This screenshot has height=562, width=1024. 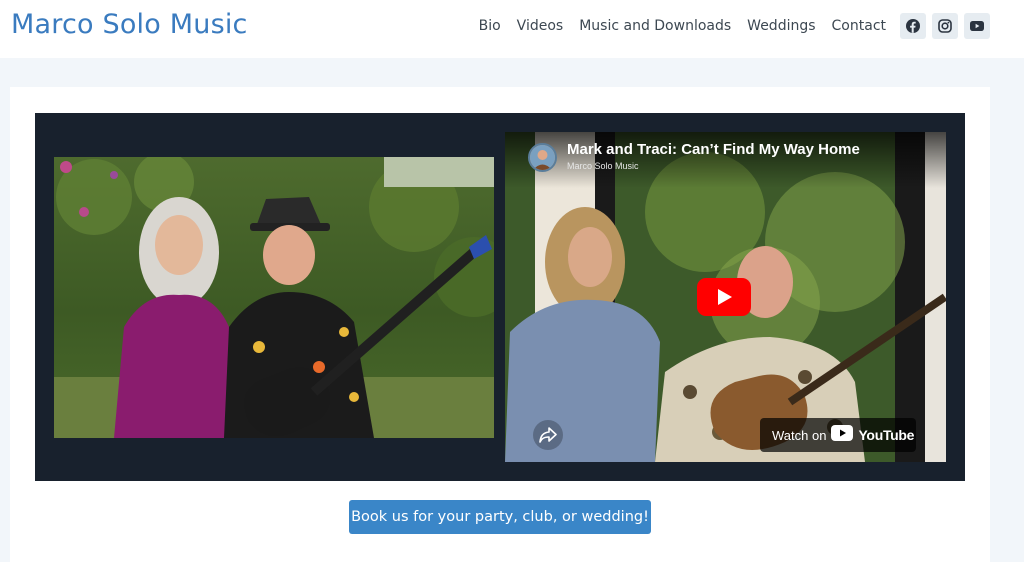 What do you see at coordinates (542, 157) in the screenshot?
I see `channel-avatar` at bounding box center [542, 157].